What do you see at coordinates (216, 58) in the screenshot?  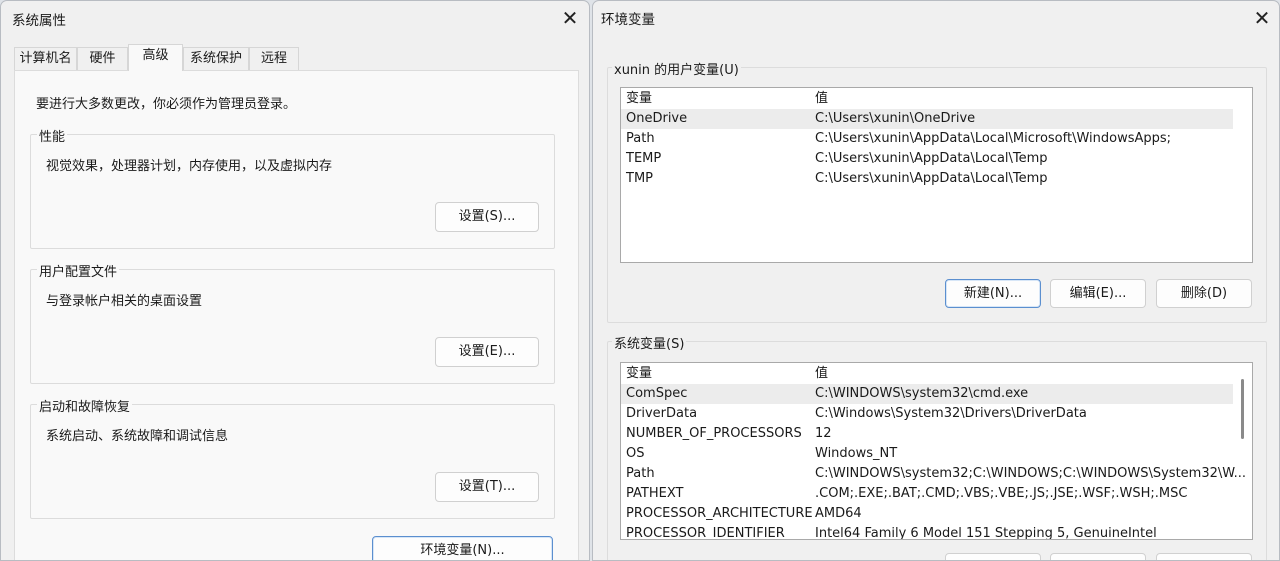 I see `tab-system-protection: 系统保护` at bounding box center [216, 58].